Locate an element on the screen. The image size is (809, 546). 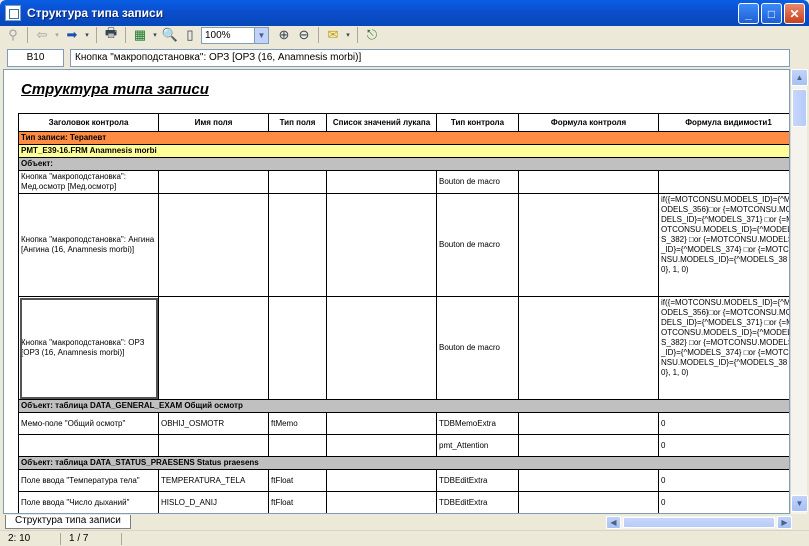
forward-arrow-icon: ➡ is located at coordinates (72, 35).